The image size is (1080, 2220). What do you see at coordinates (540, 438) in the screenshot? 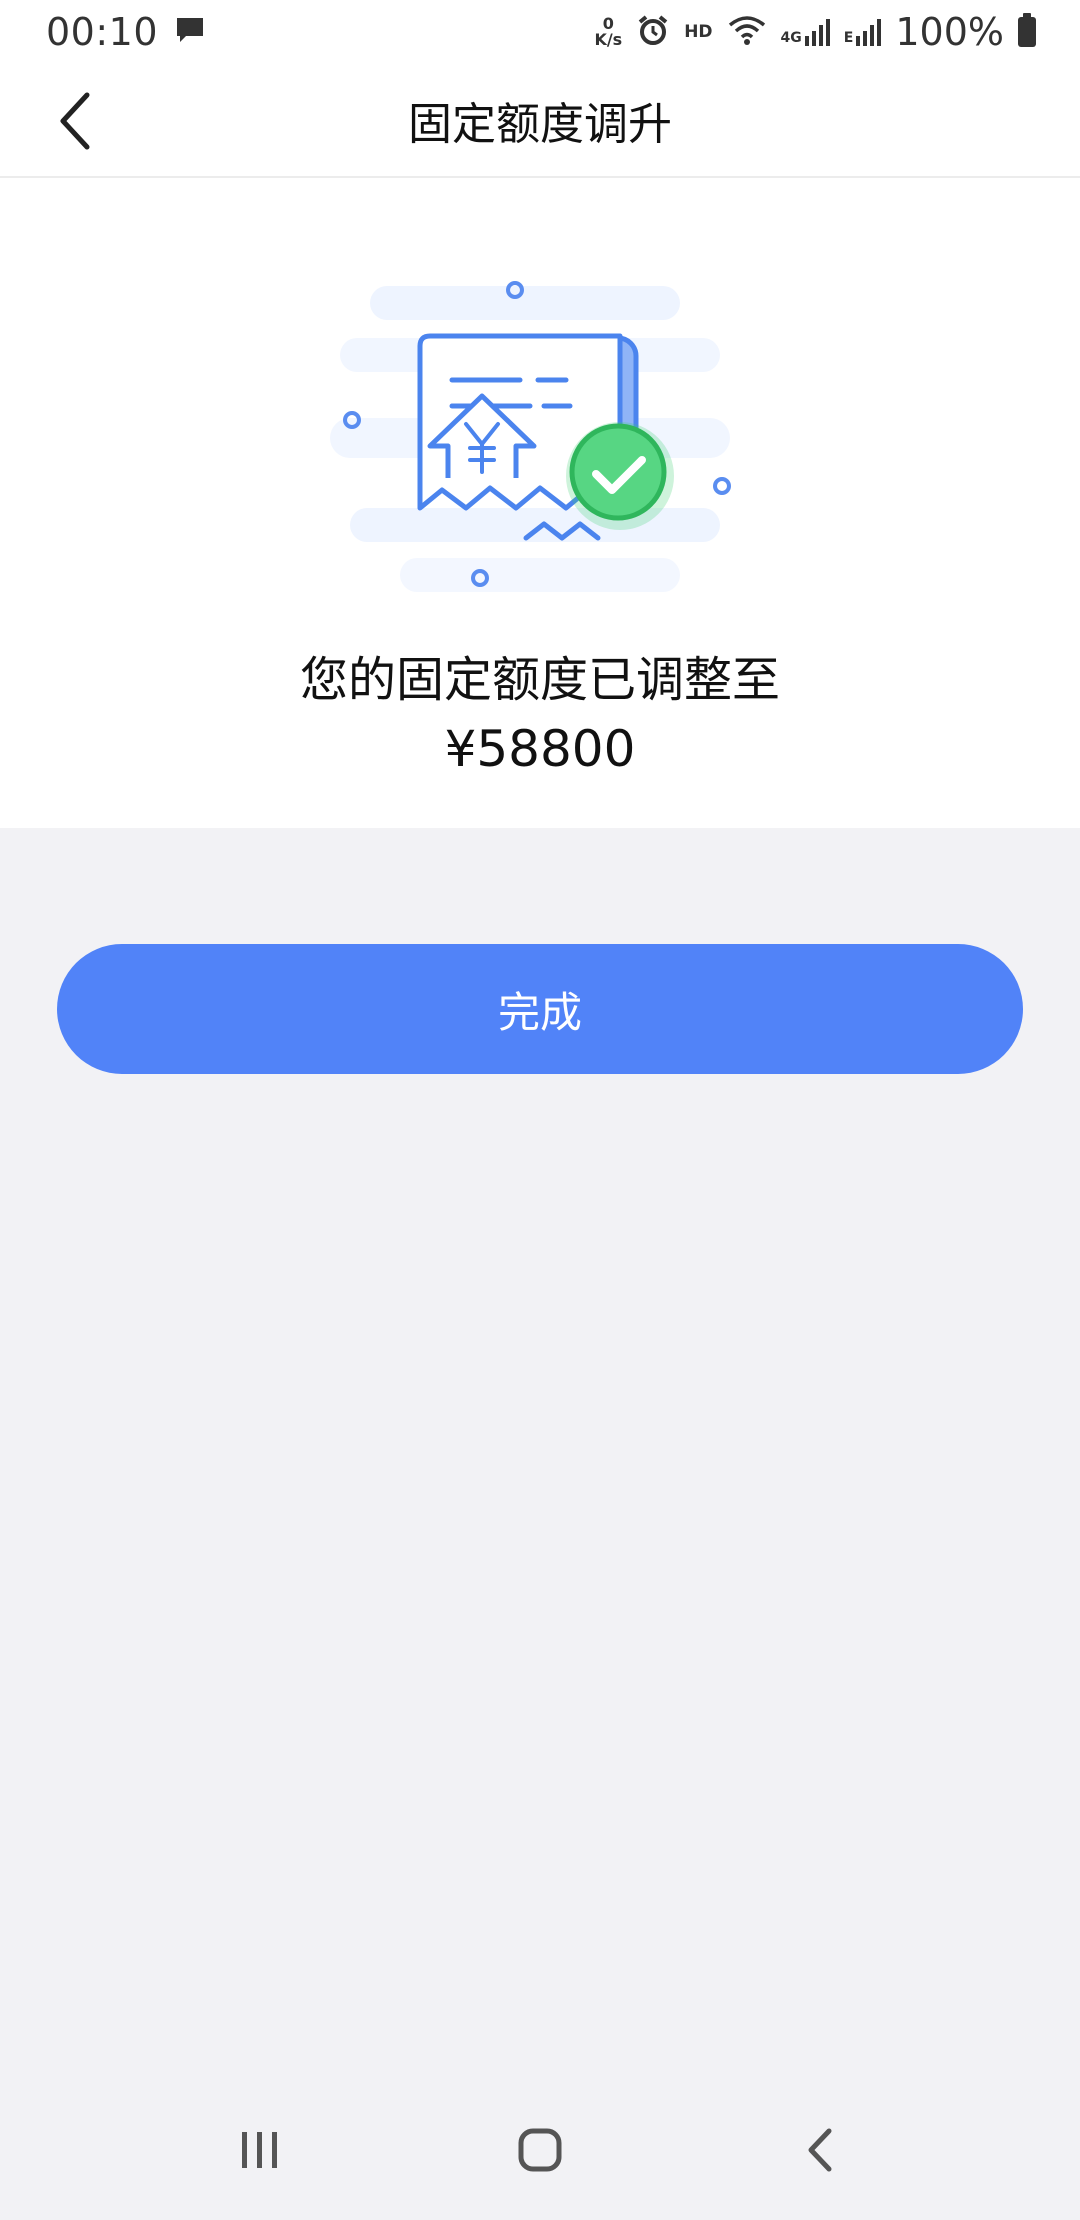
I see `receipt-success-icon` at bounding box center [540, 438].